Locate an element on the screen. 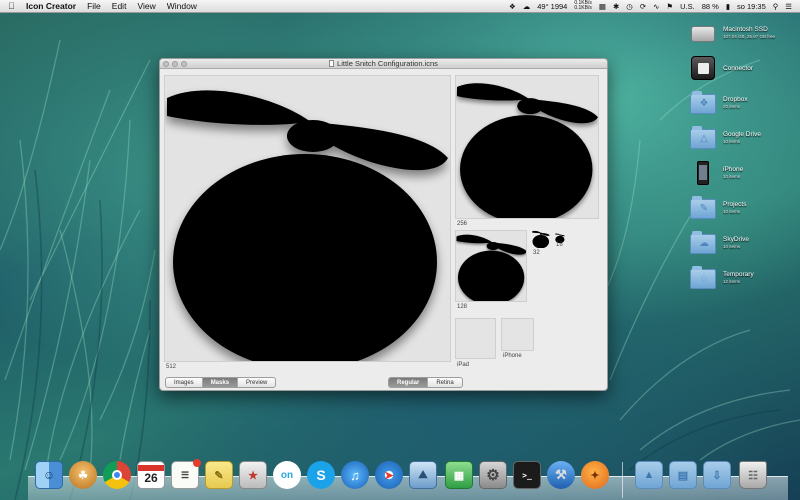 This screenshot has width=800, height=500. dock-little-snitch-icon: ✦ is located at coordinates (595, 475).